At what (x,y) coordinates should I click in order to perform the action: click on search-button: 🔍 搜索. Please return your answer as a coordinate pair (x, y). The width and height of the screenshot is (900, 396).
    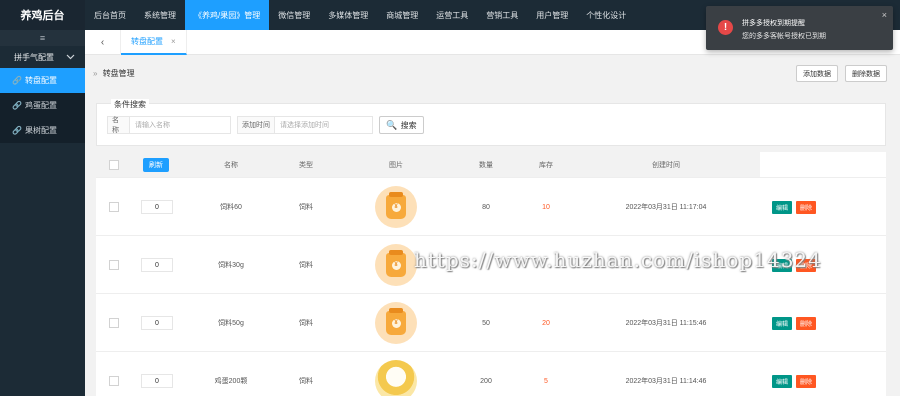
    Looking at the image, I should click on (401, 125).